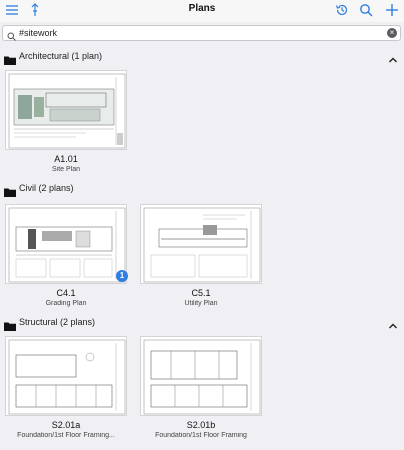 This screenshot has width=404, height=450. Describe the element at coordinates (11, 37) in the screenshot. I see `search-field-icon` at that location.